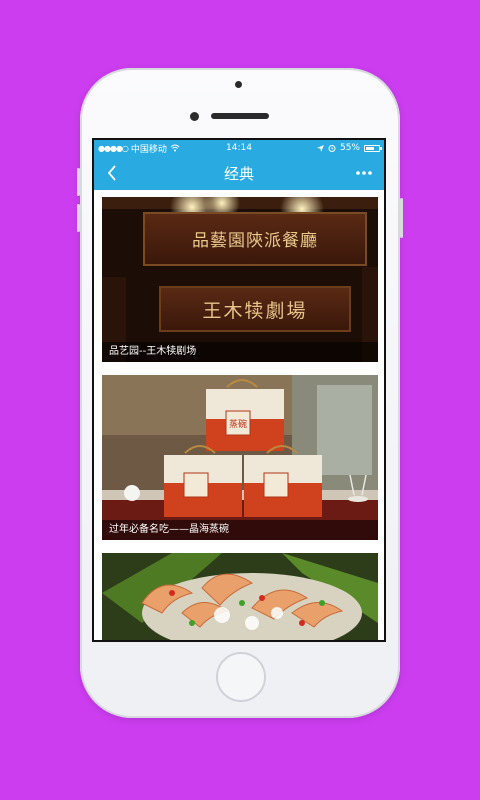 Image resolution: width=480 pixels, height=800 pixels. I want to click on home-button, so click(241, 677).